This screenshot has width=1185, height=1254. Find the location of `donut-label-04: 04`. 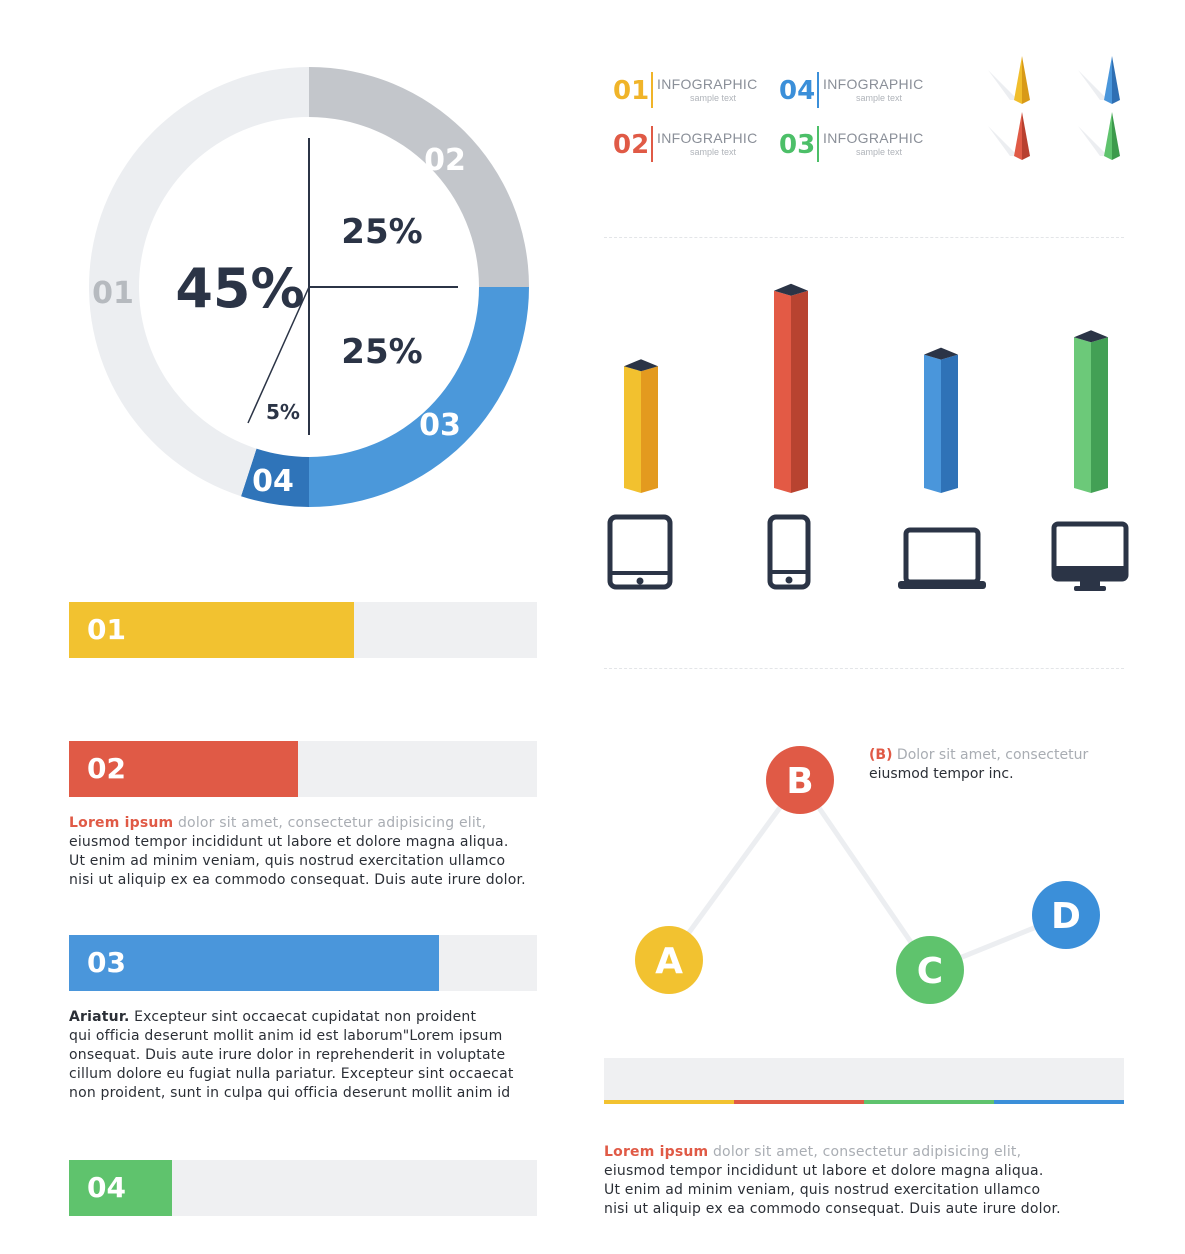

donut-label-04: 04 is located at coordinates (273, 481).